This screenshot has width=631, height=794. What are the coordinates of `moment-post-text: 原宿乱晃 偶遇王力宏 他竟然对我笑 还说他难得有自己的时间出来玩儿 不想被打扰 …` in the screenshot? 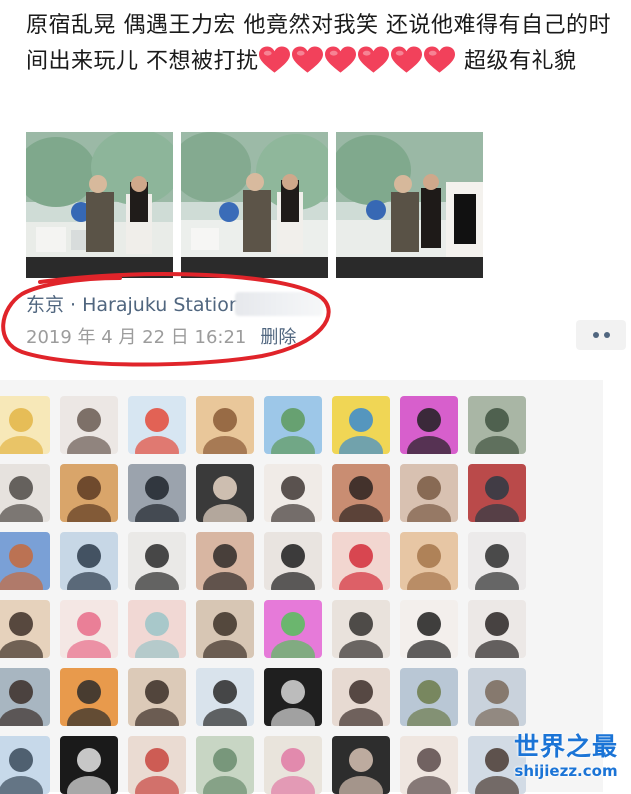 It's located at (326, 44).